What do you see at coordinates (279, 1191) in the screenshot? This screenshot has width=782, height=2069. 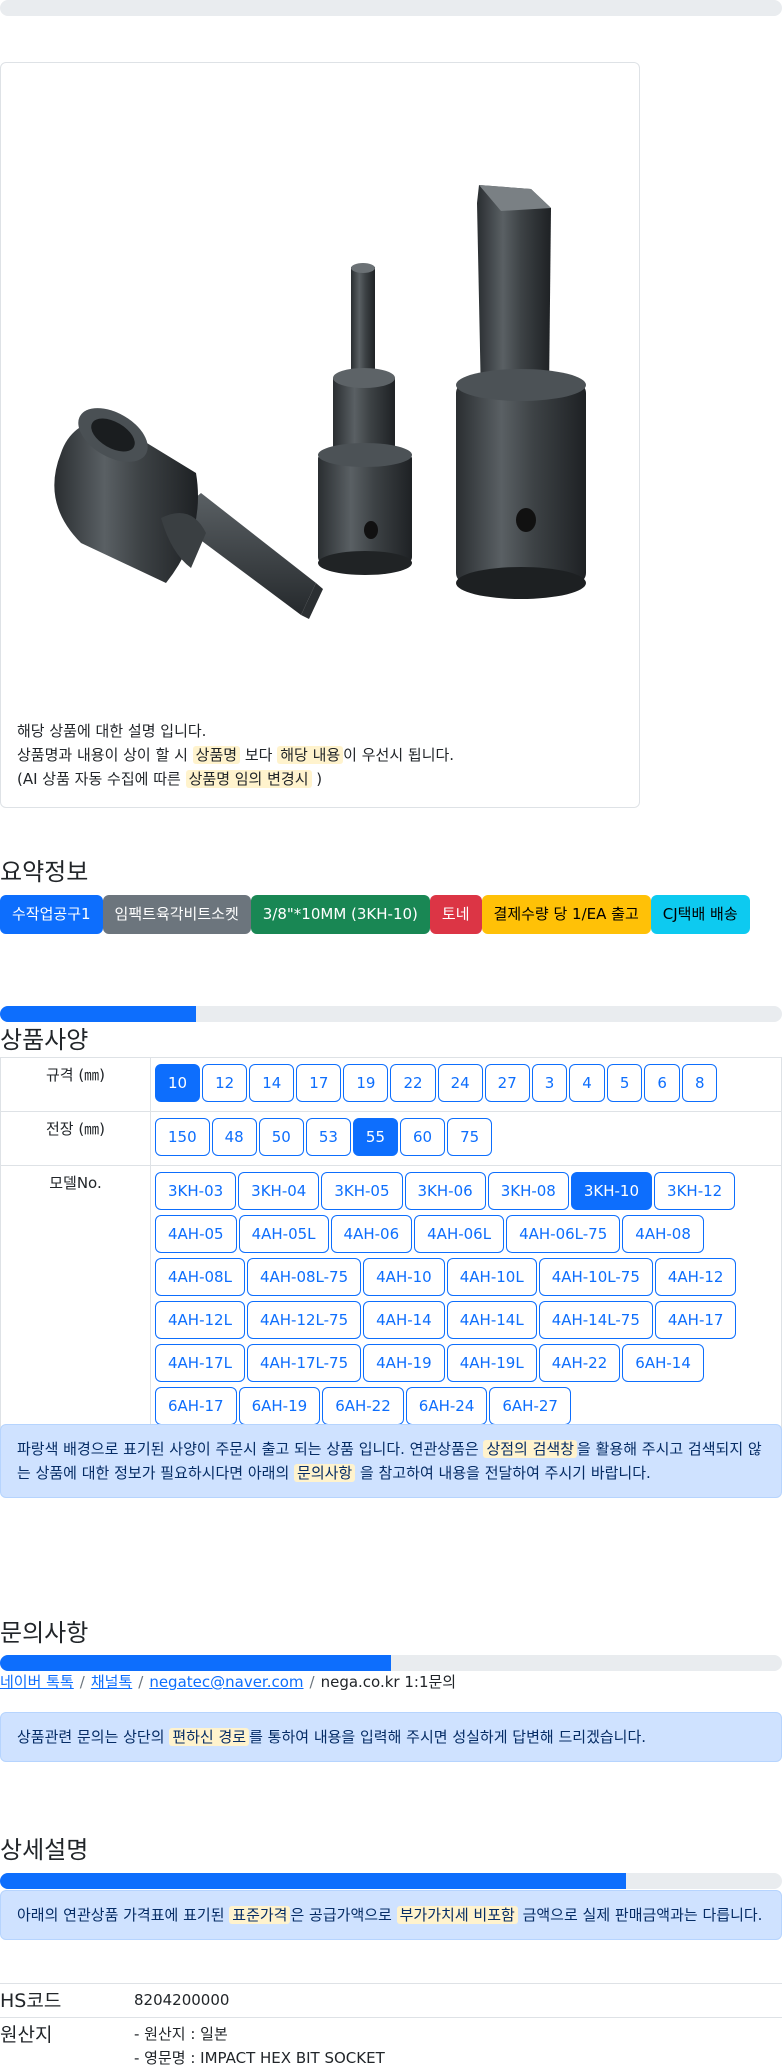 I see `spec-option-button: 3KH-04` at bounding box center [279, 1191].